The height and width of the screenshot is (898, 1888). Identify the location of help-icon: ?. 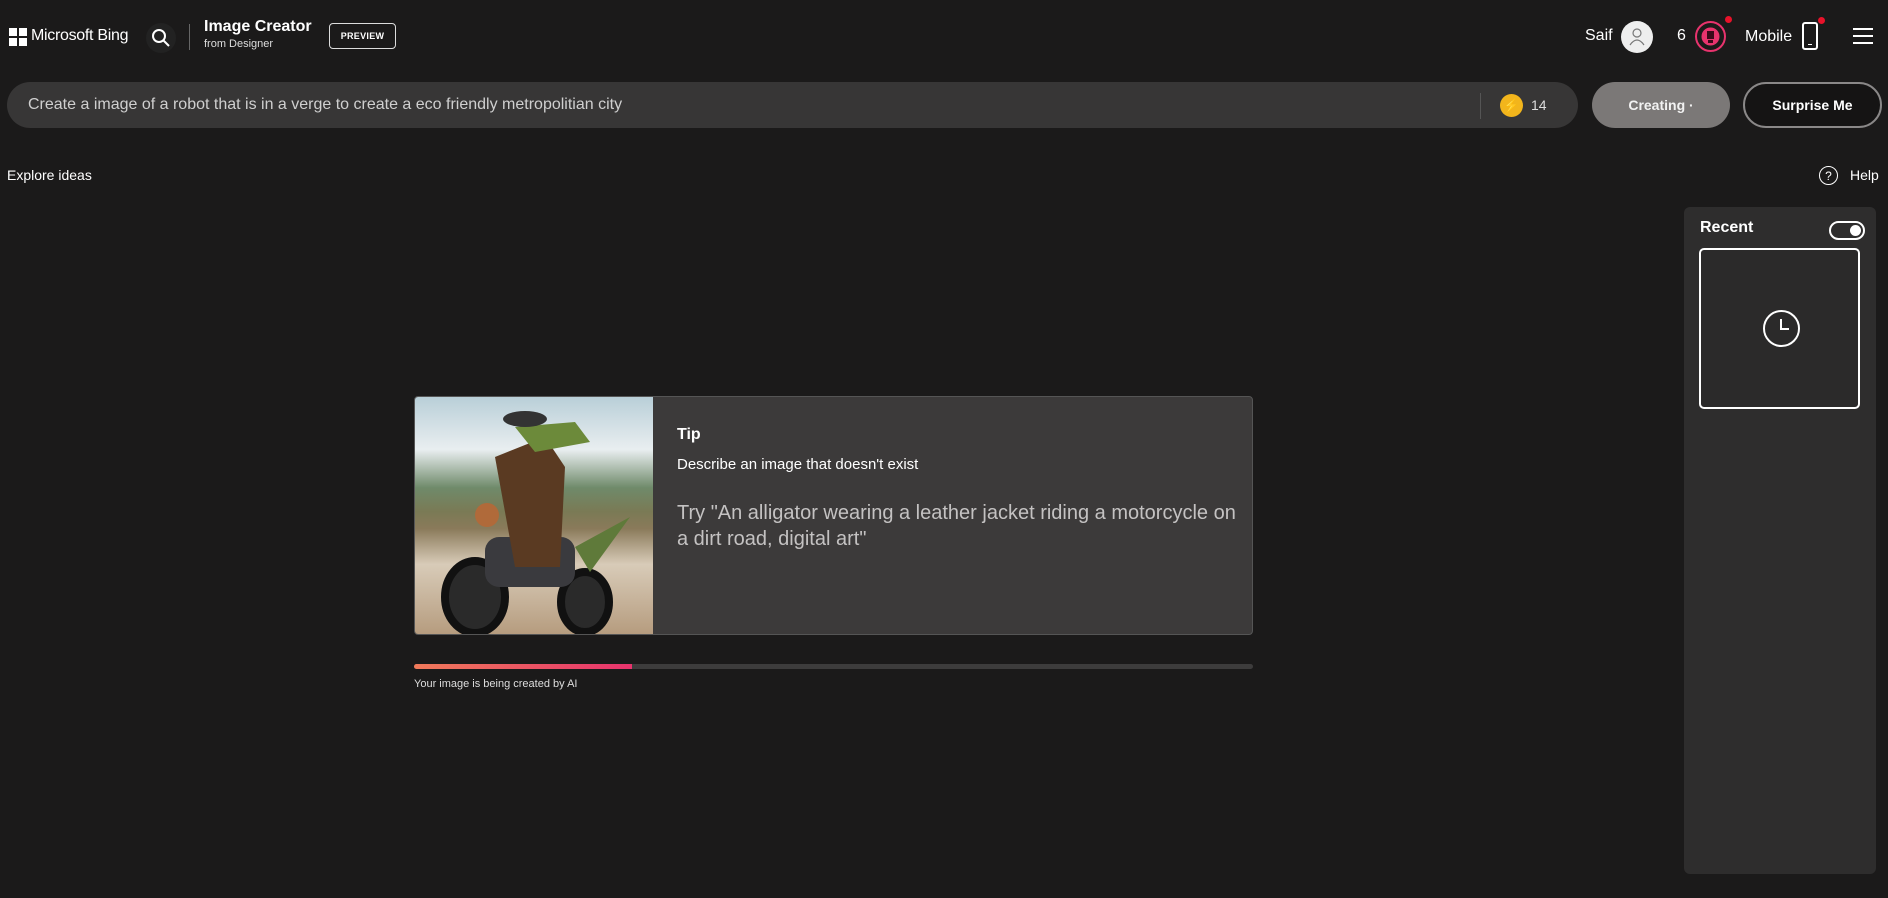
(1828, 175).